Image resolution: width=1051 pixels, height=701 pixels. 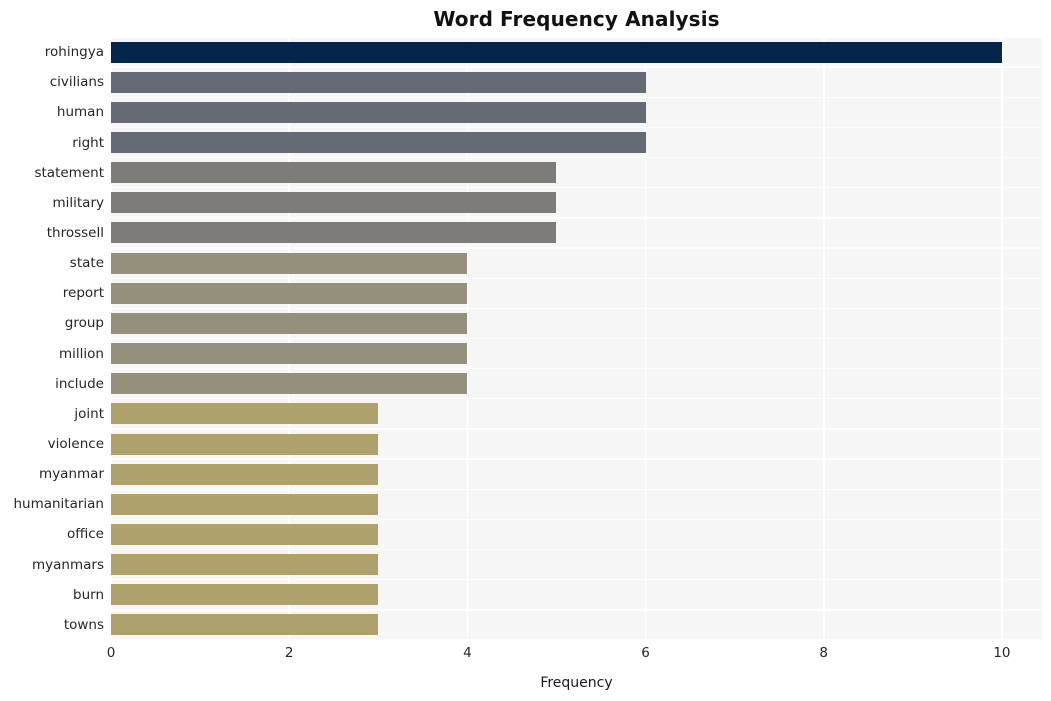 What do you see at coordinates (75, 444) in the screenshot?
I see `y-axis-tick-label: violence` at bounding box center [75, 444].